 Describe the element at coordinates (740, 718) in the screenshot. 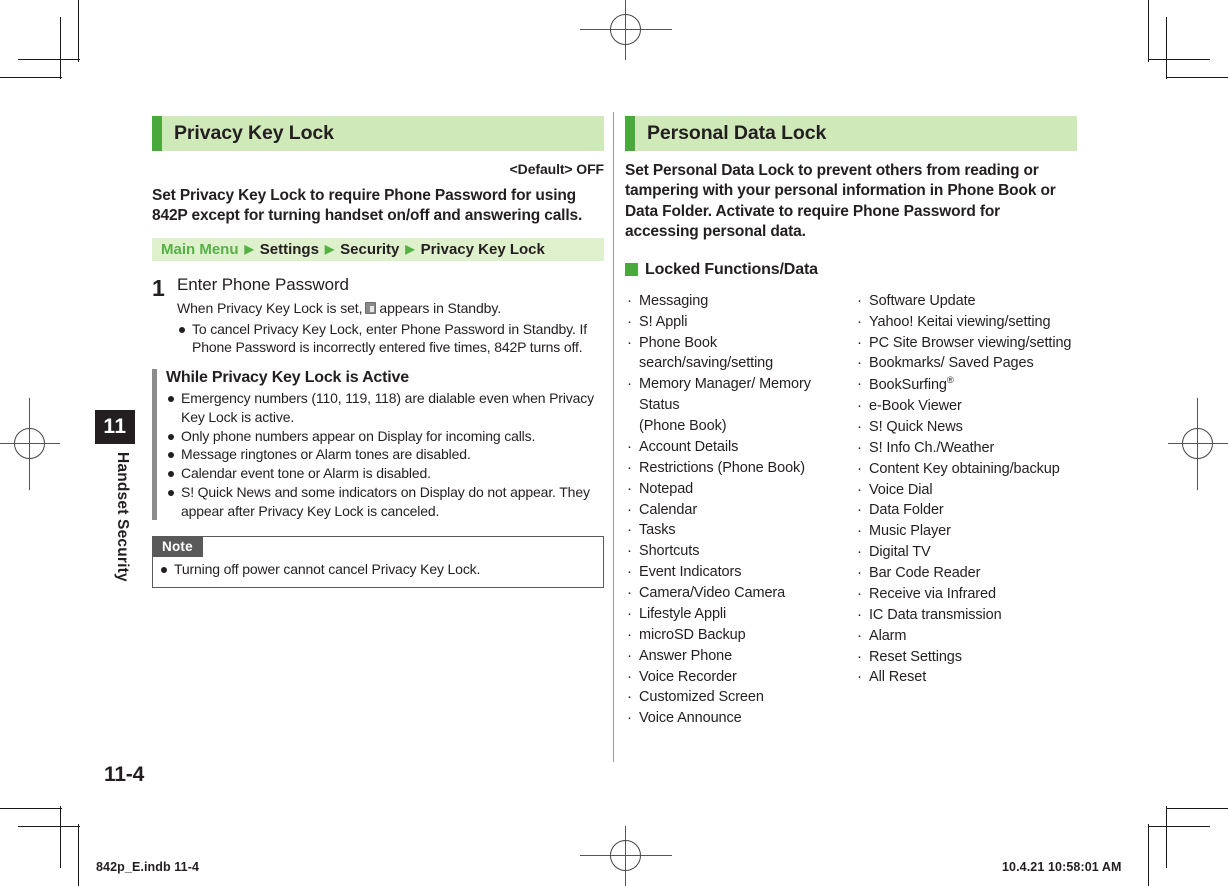

I see `list-item: Voice Announce` at that location.